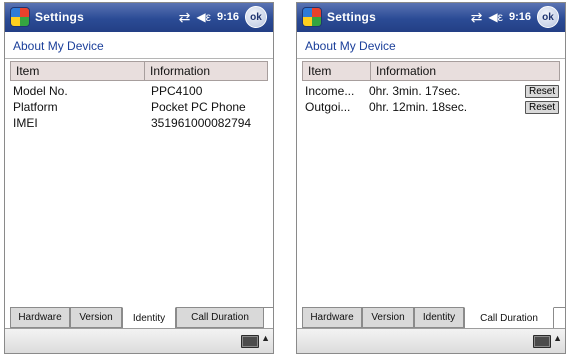  Describe the element at coordinates (140, 123) in the screenshot. I see `table-row: IMEI 351961000082794` at that location.